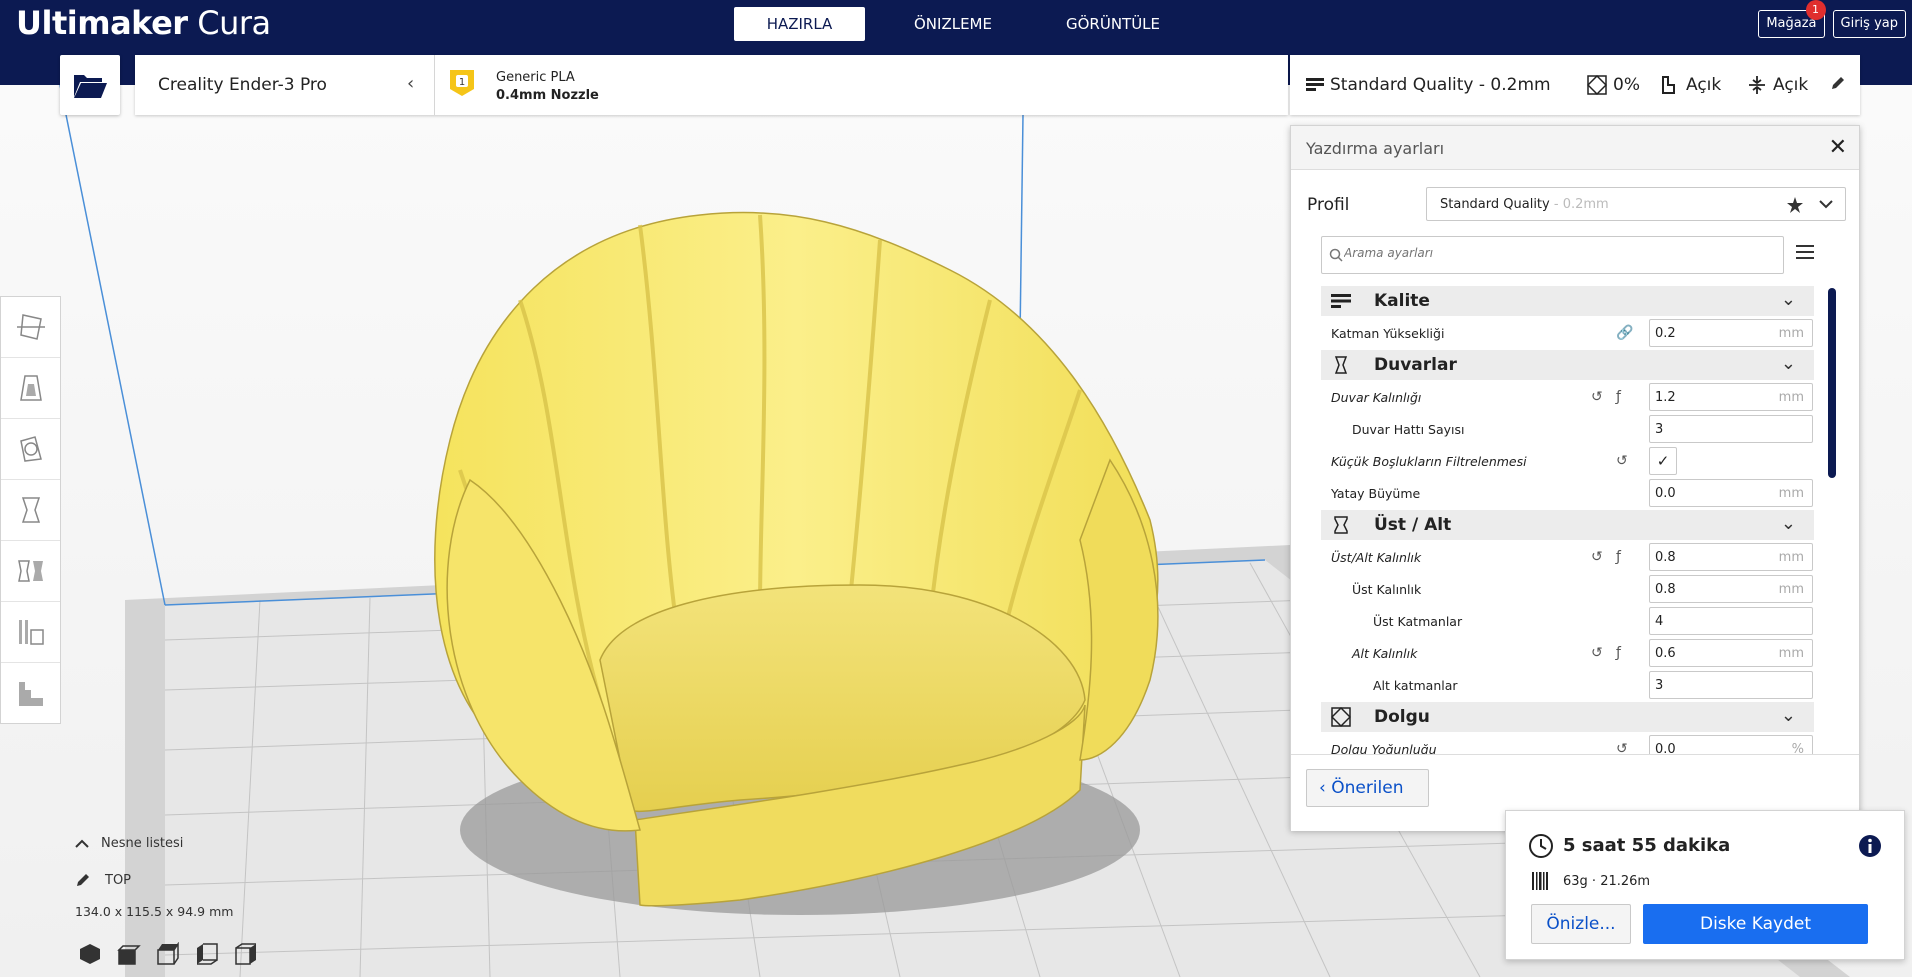 The image size is (1912, 977). What do you see at coordinates (129, 954) in the screenshot?
I see `front-view-icon` at bounding box center [129, 954].